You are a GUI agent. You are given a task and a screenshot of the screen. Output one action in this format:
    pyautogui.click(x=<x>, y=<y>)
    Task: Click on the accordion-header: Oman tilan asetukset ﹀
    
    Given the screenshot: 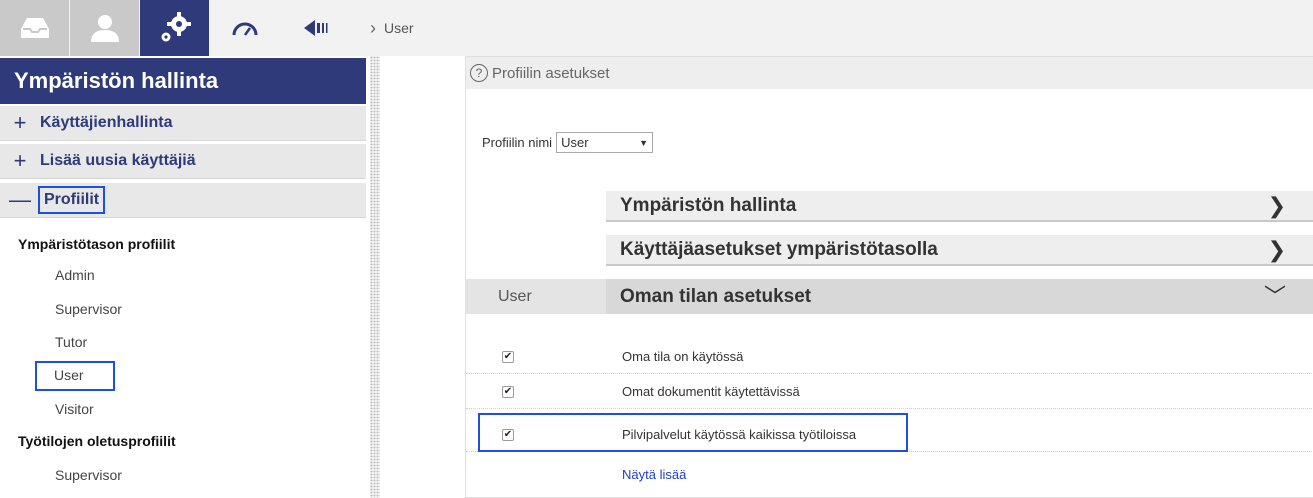 What is the action you would take?
    pyautogui.click(x=959, y=296)
    